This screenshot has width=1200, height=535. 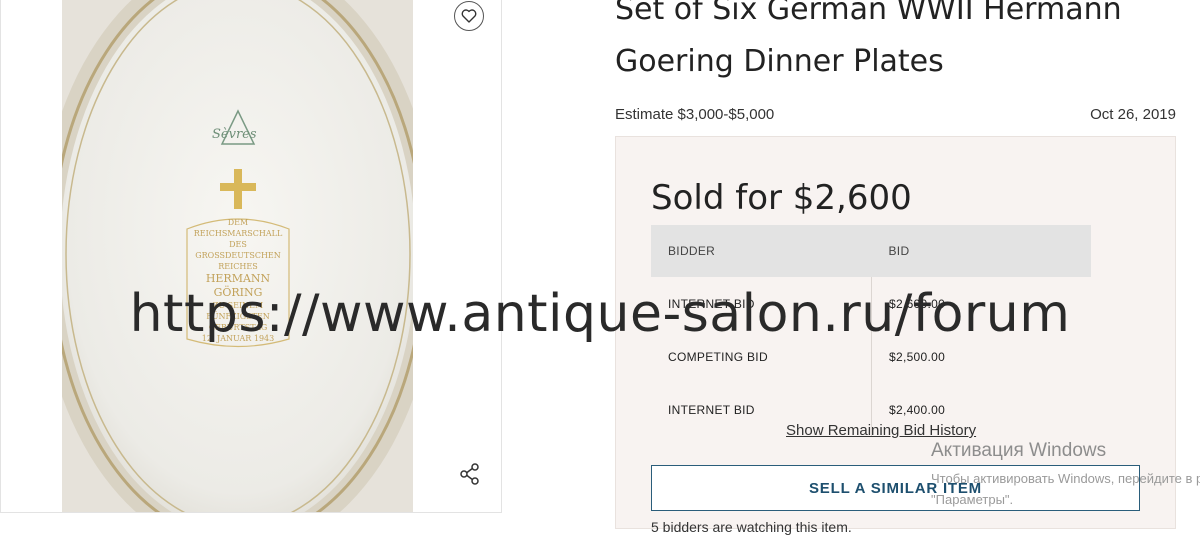 What do you see at coordinates (234, 134) in the screenshot?
I see `plate-logo-text: Sèvres` at bounding box center [234, 134].